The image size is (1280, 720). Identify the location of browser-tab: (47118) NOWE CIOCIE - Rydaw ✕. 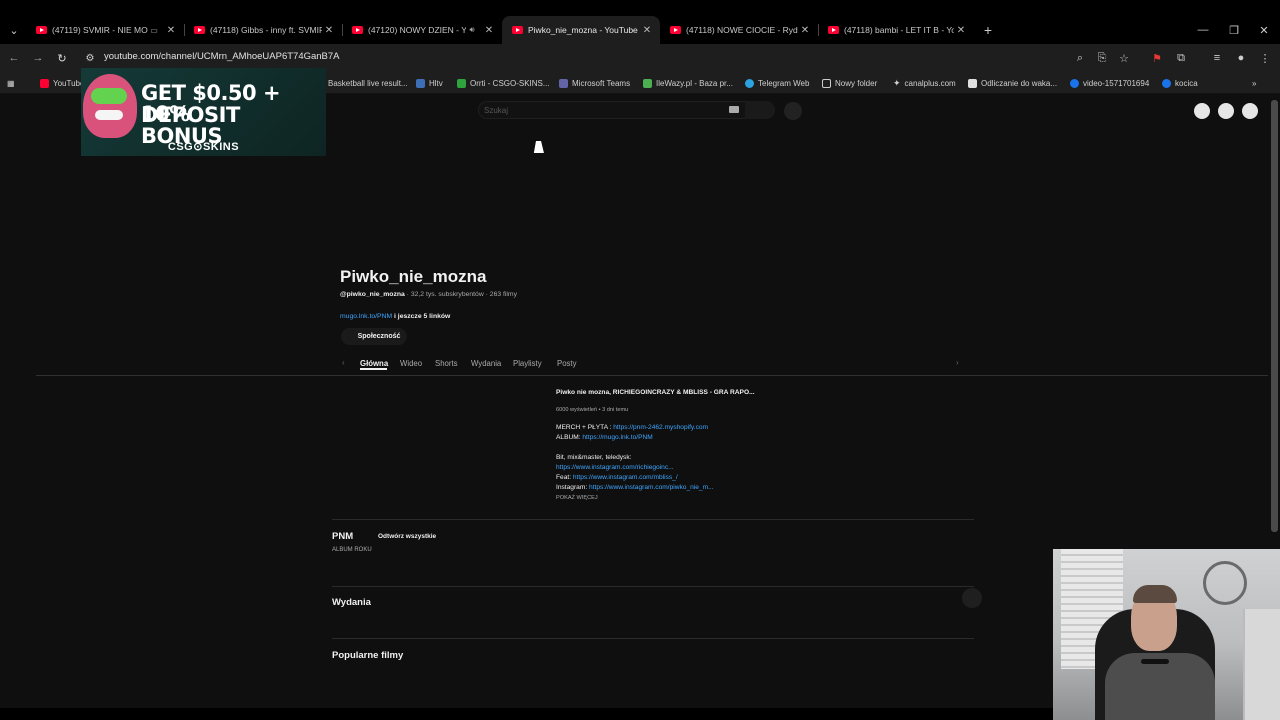
(739, 30).